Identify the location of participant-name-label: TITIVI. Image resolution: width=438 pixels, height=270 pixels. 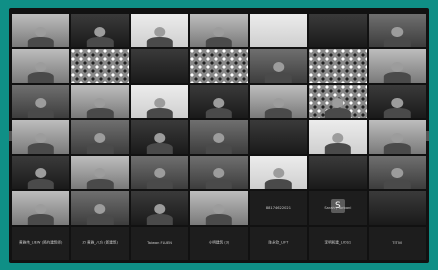
(397, 243).